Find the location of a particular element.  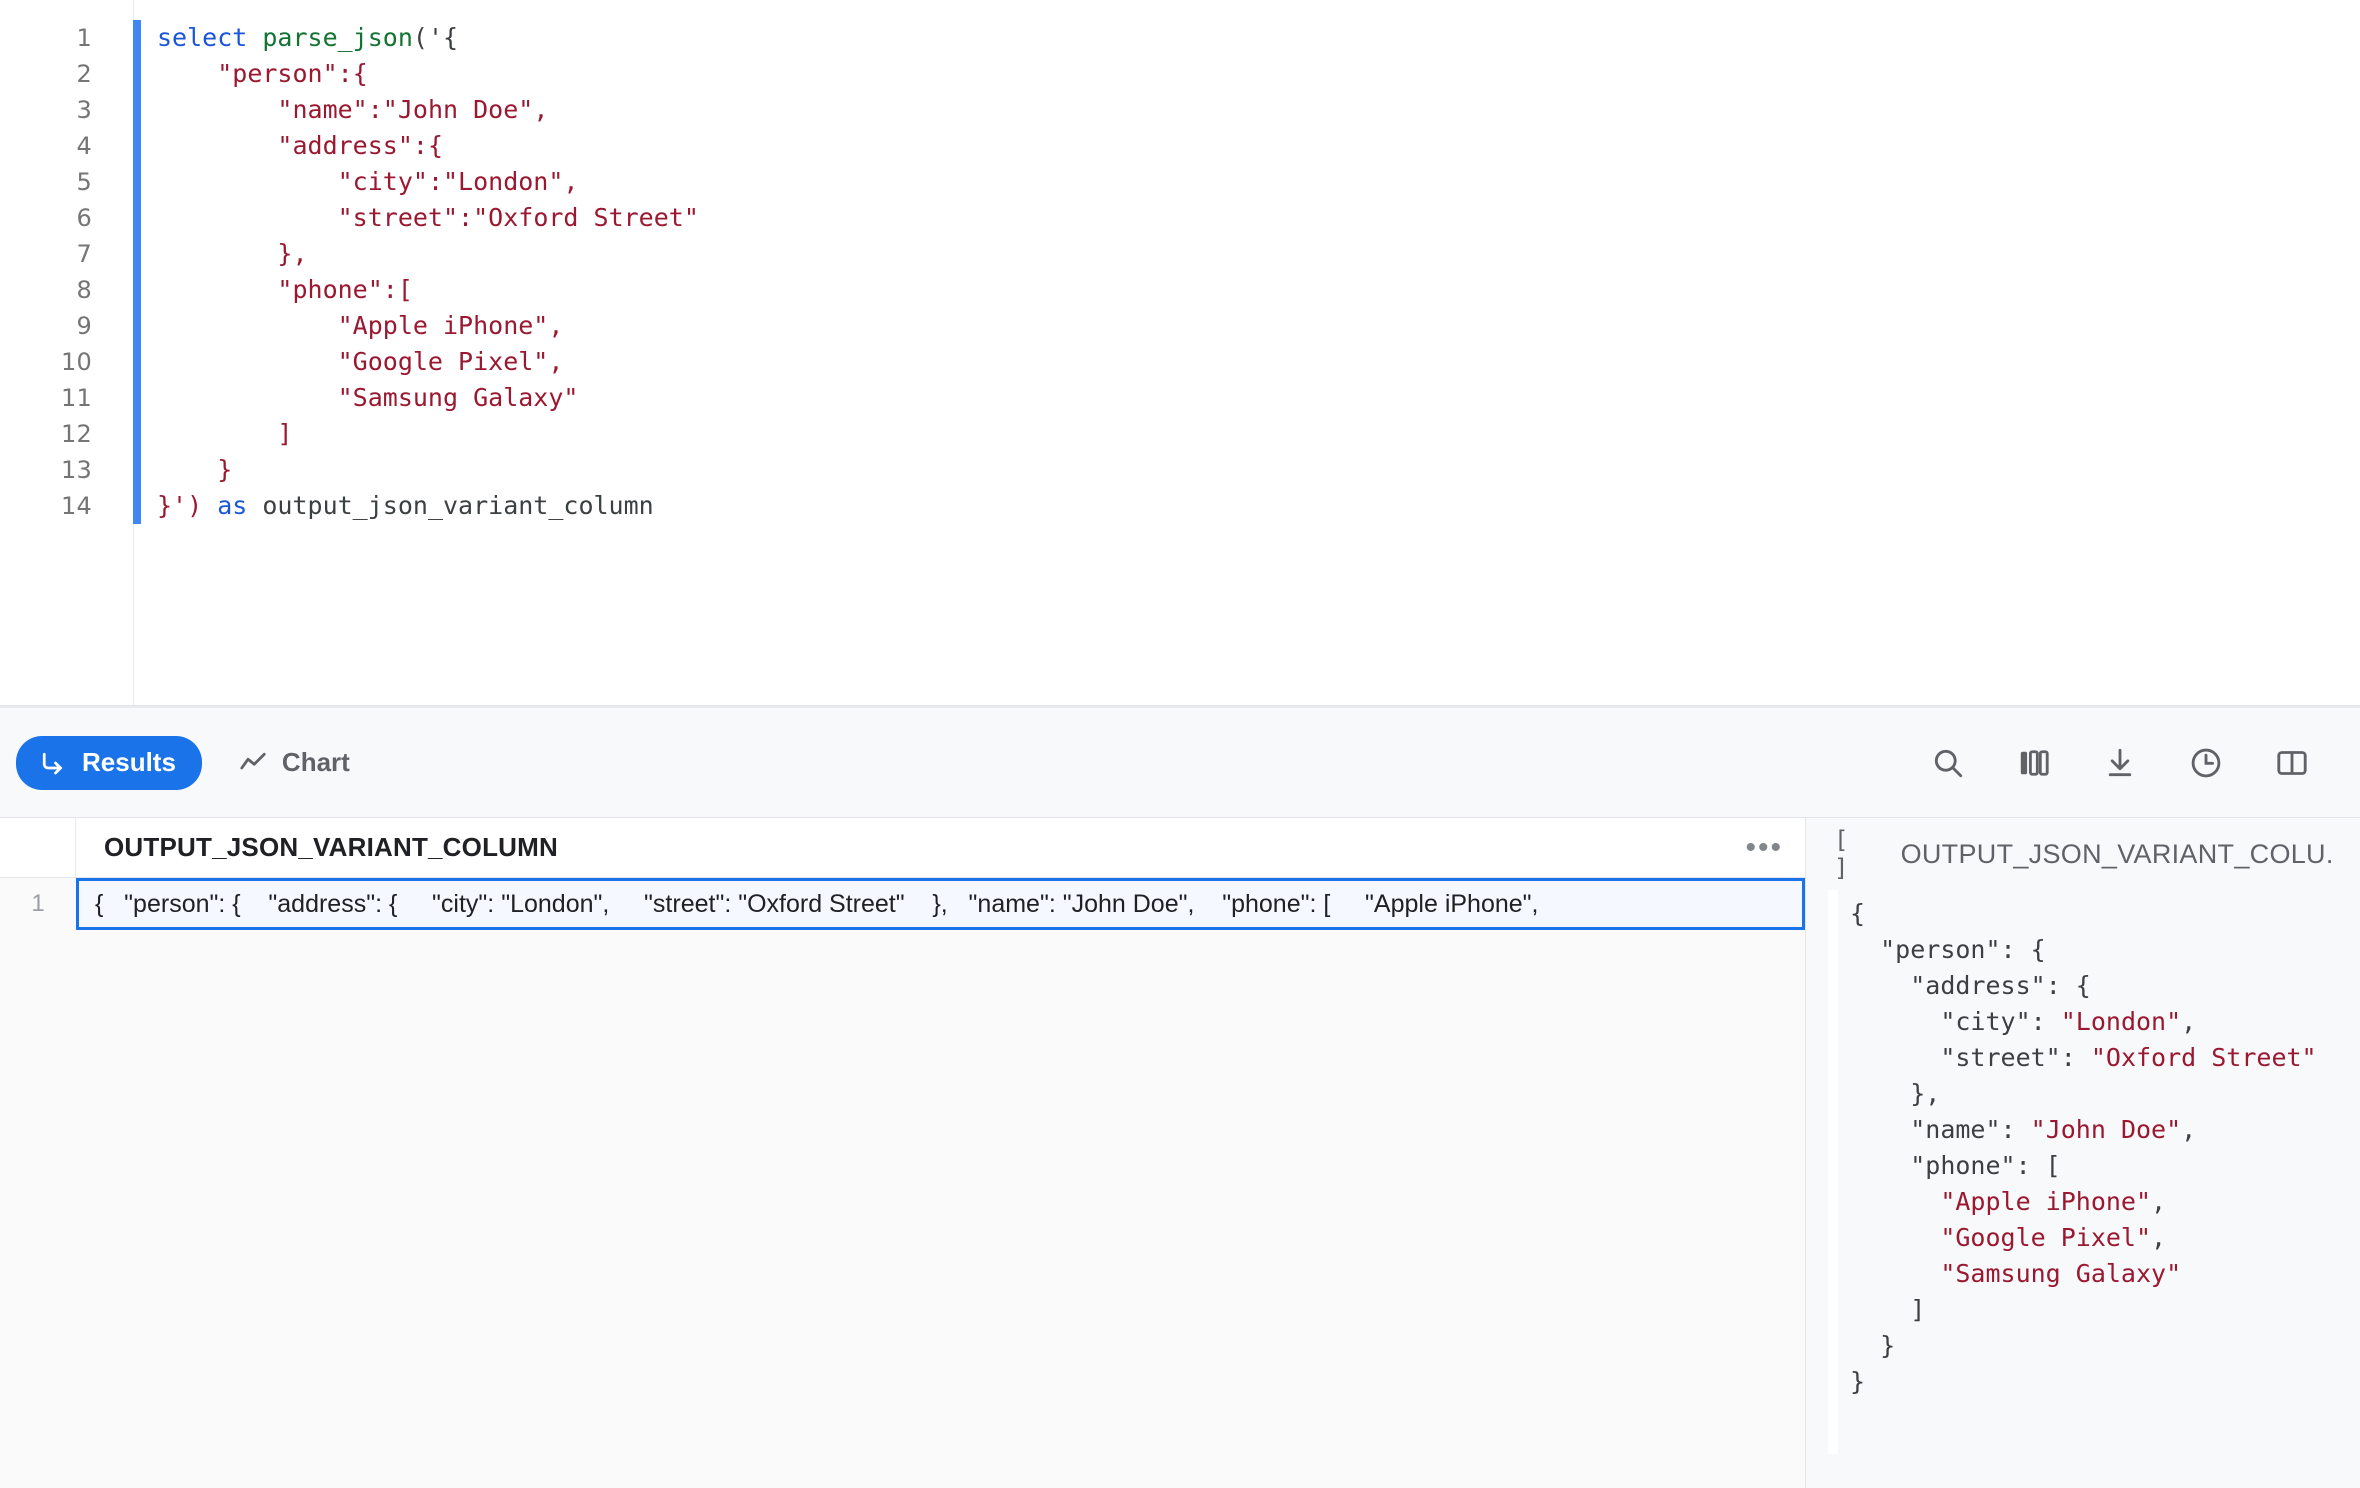

code-line: 5 "city":"London", is located at coordinates (1180, 182).